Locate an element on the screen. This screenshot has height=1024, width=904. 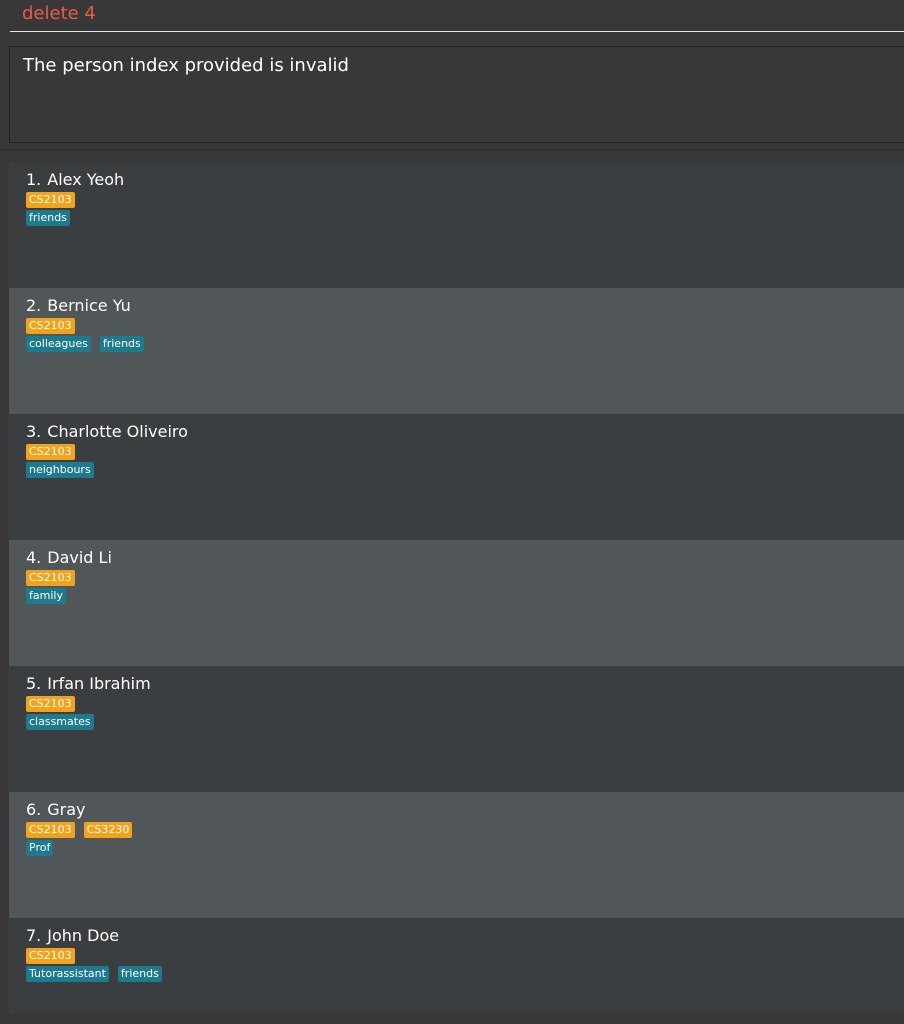
person-name: David Li is located at coordinates (79, 557).